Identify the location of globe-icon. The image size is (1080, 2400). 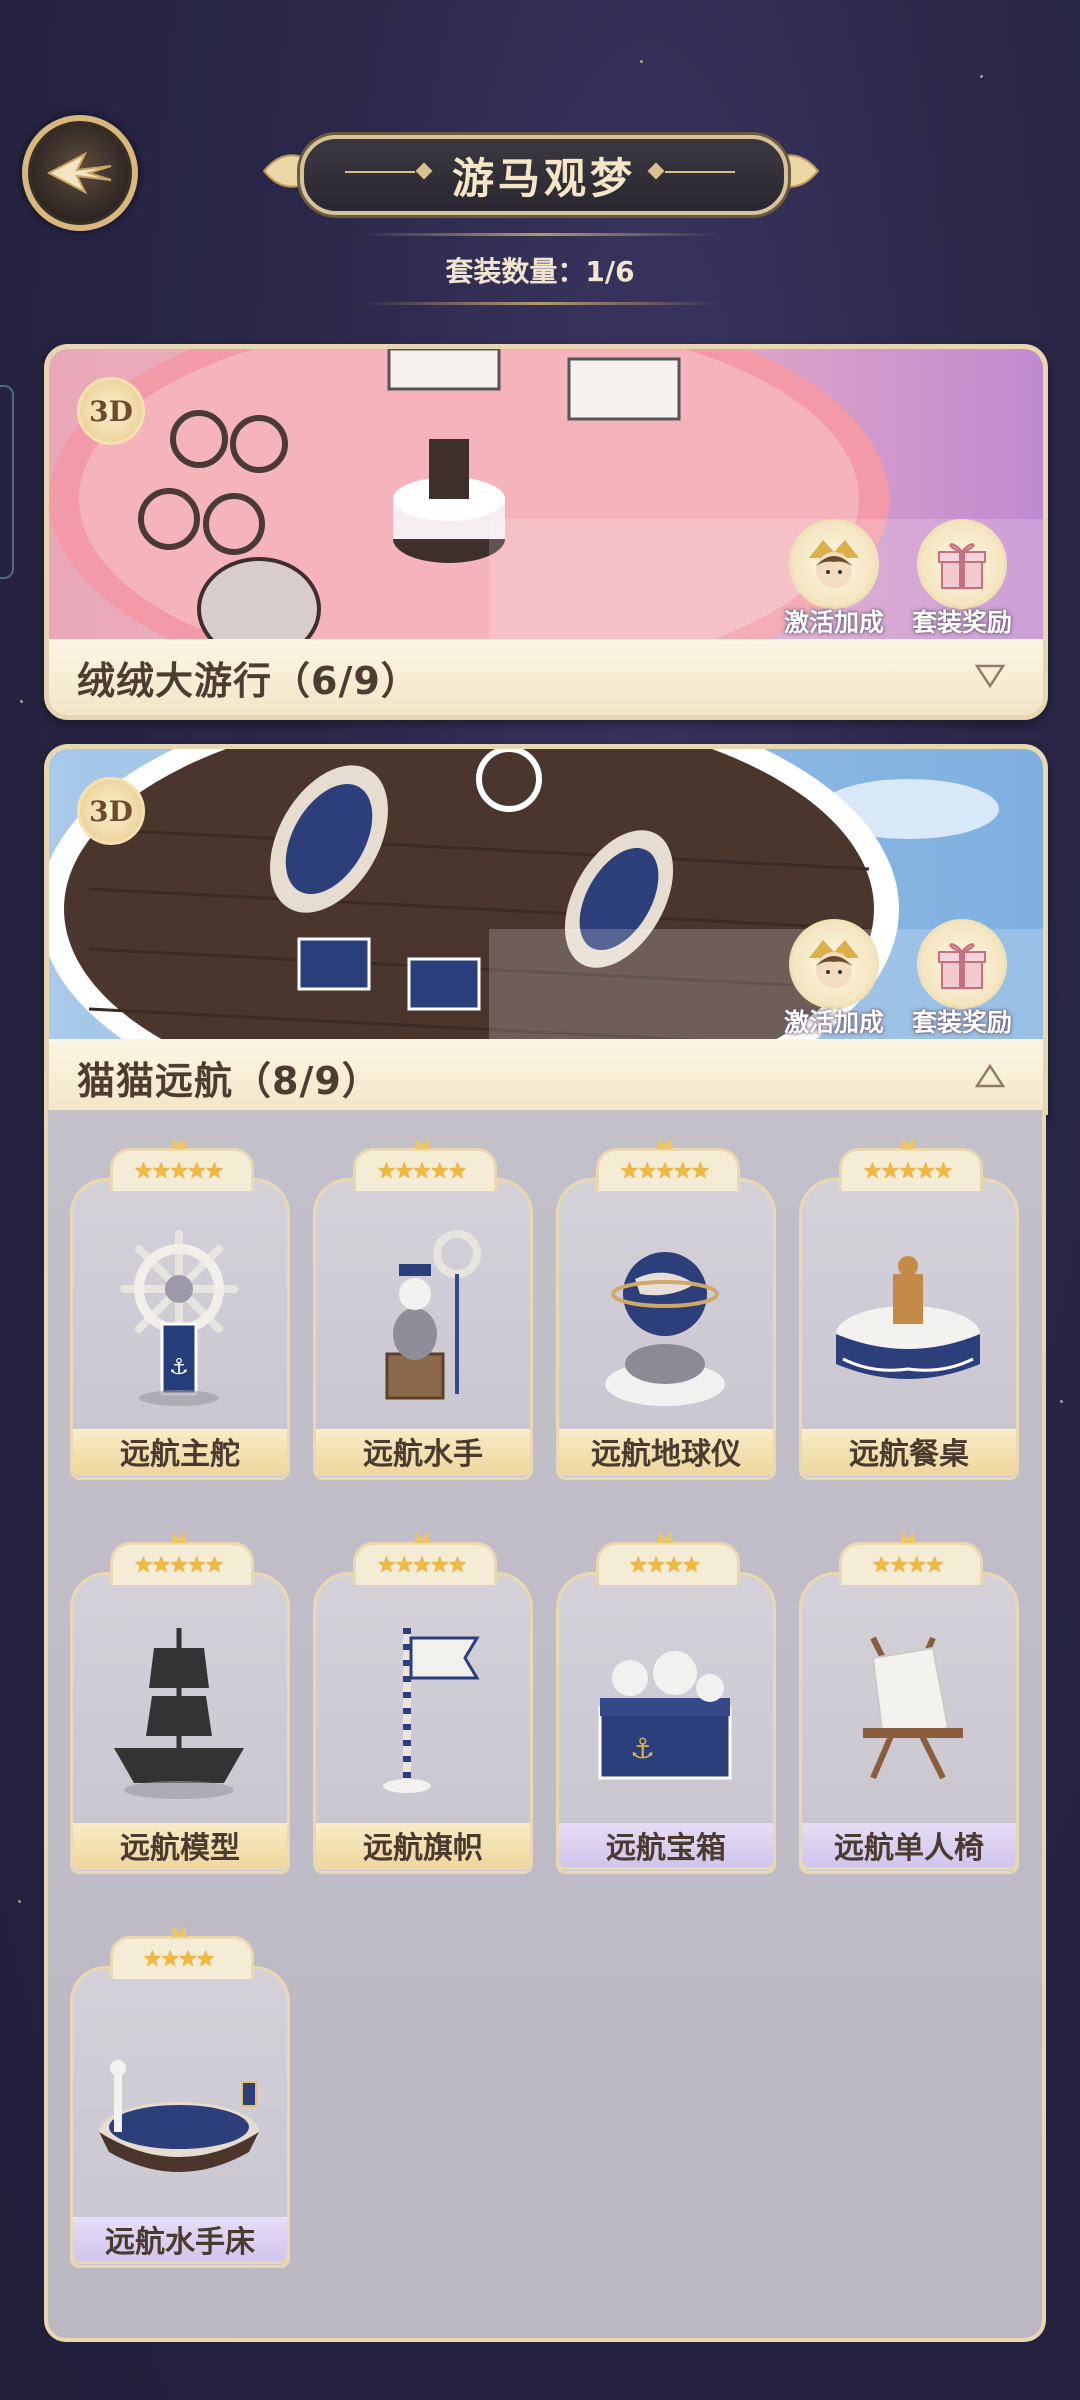
(665, 1329).